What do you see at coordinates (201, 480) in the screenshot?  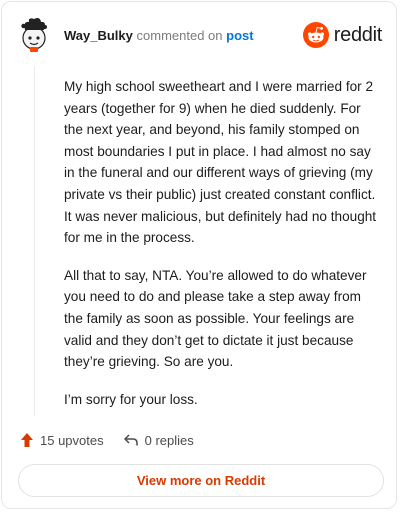 I see `view-more-button: View more on Reddit` at bounding box center [201, 480].